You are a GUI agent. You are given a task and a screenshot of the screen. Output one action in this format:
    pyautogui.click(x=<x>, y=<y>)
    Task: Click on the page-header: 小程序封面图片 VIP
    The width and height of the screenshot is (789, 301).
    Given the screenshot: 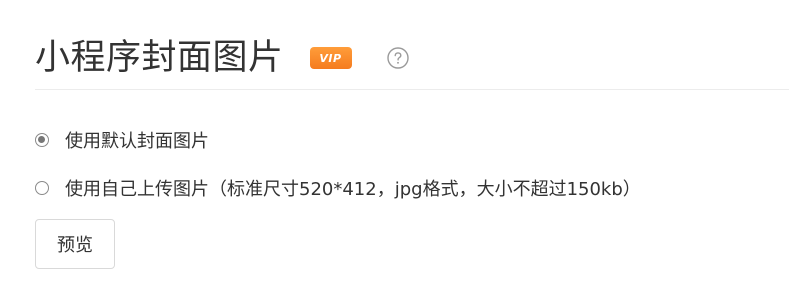 What is the action you would take?
    pyautogui.click(x=222, y=58)
    